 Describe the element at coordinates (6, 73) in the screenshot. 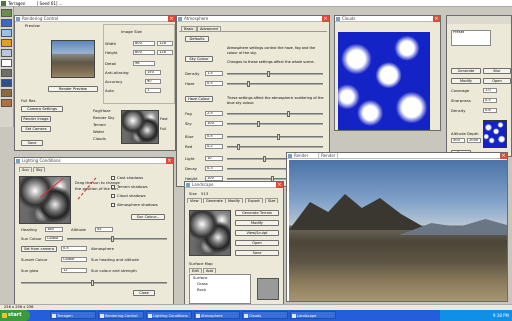

I see `camera-icon` at that location.